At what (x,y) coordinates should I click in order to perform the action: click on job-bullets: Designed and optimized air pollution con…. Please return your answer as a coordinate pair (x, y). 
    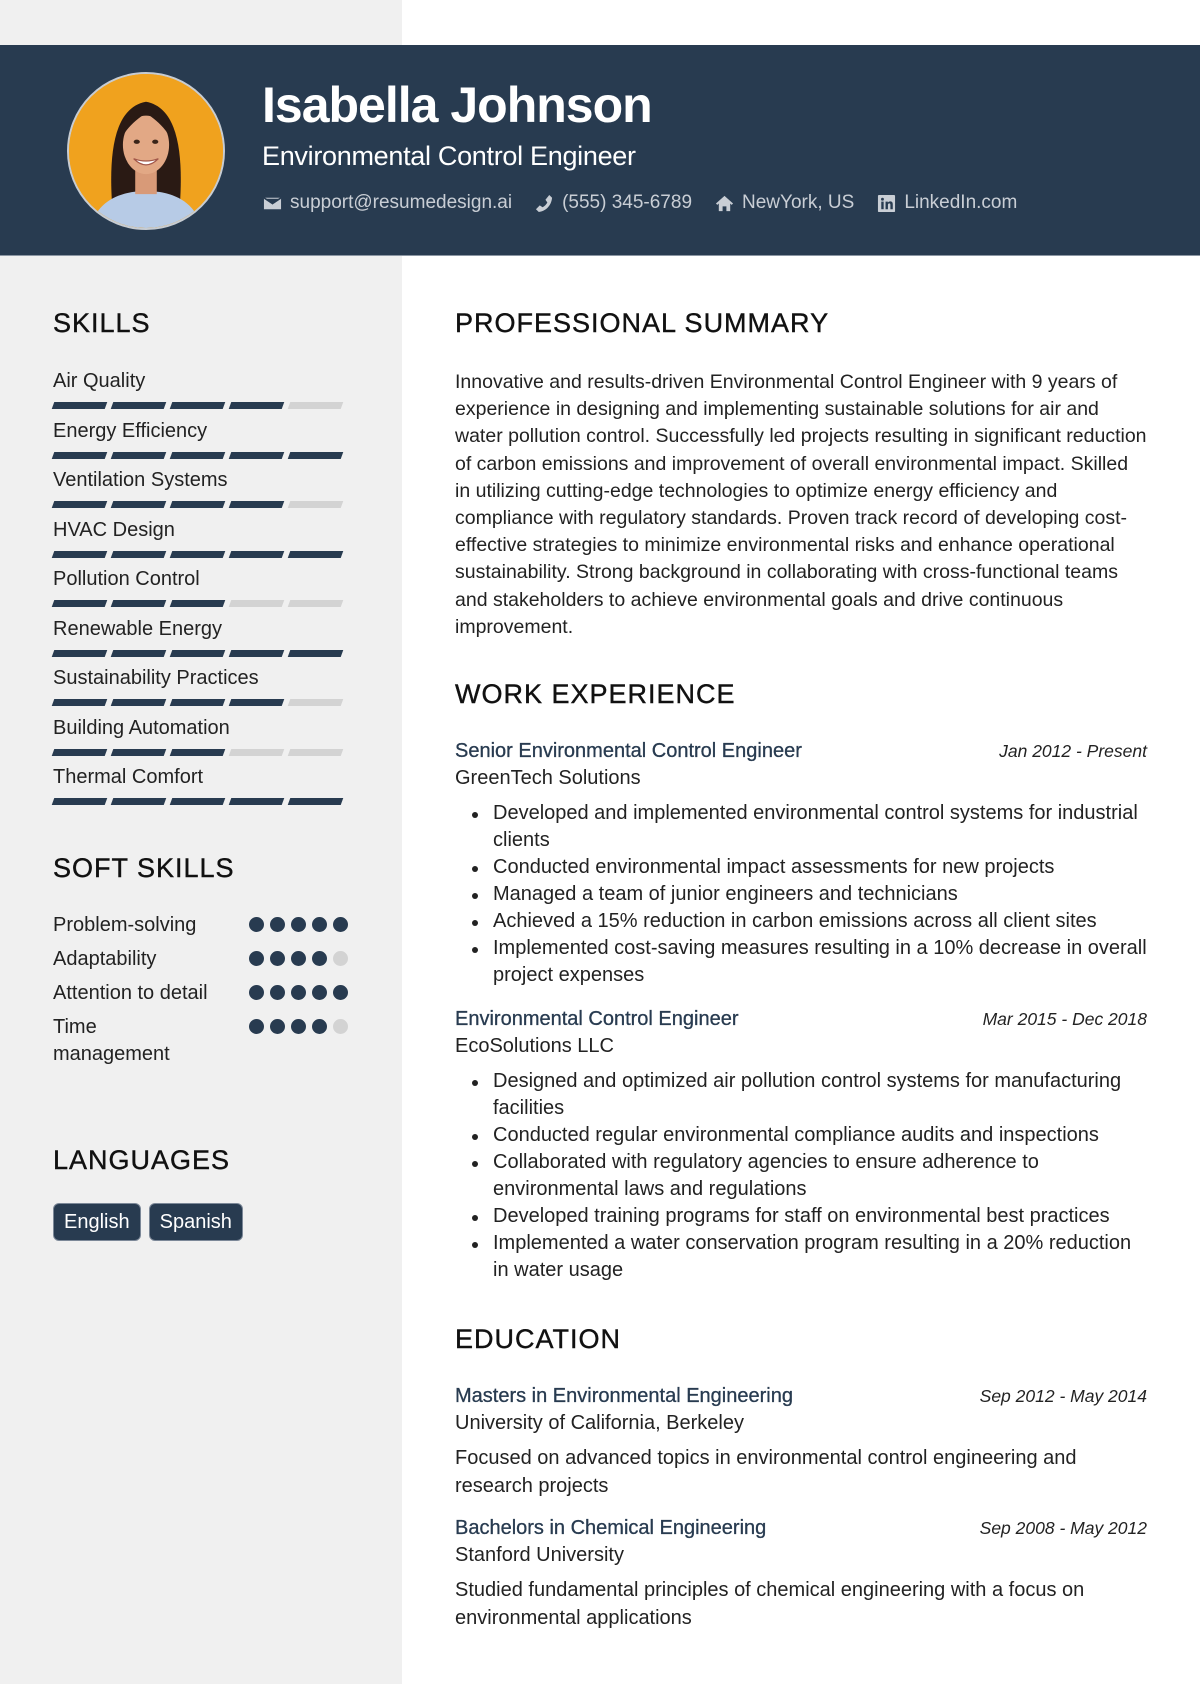
    Looking at the image, I should click on (801, 1176).